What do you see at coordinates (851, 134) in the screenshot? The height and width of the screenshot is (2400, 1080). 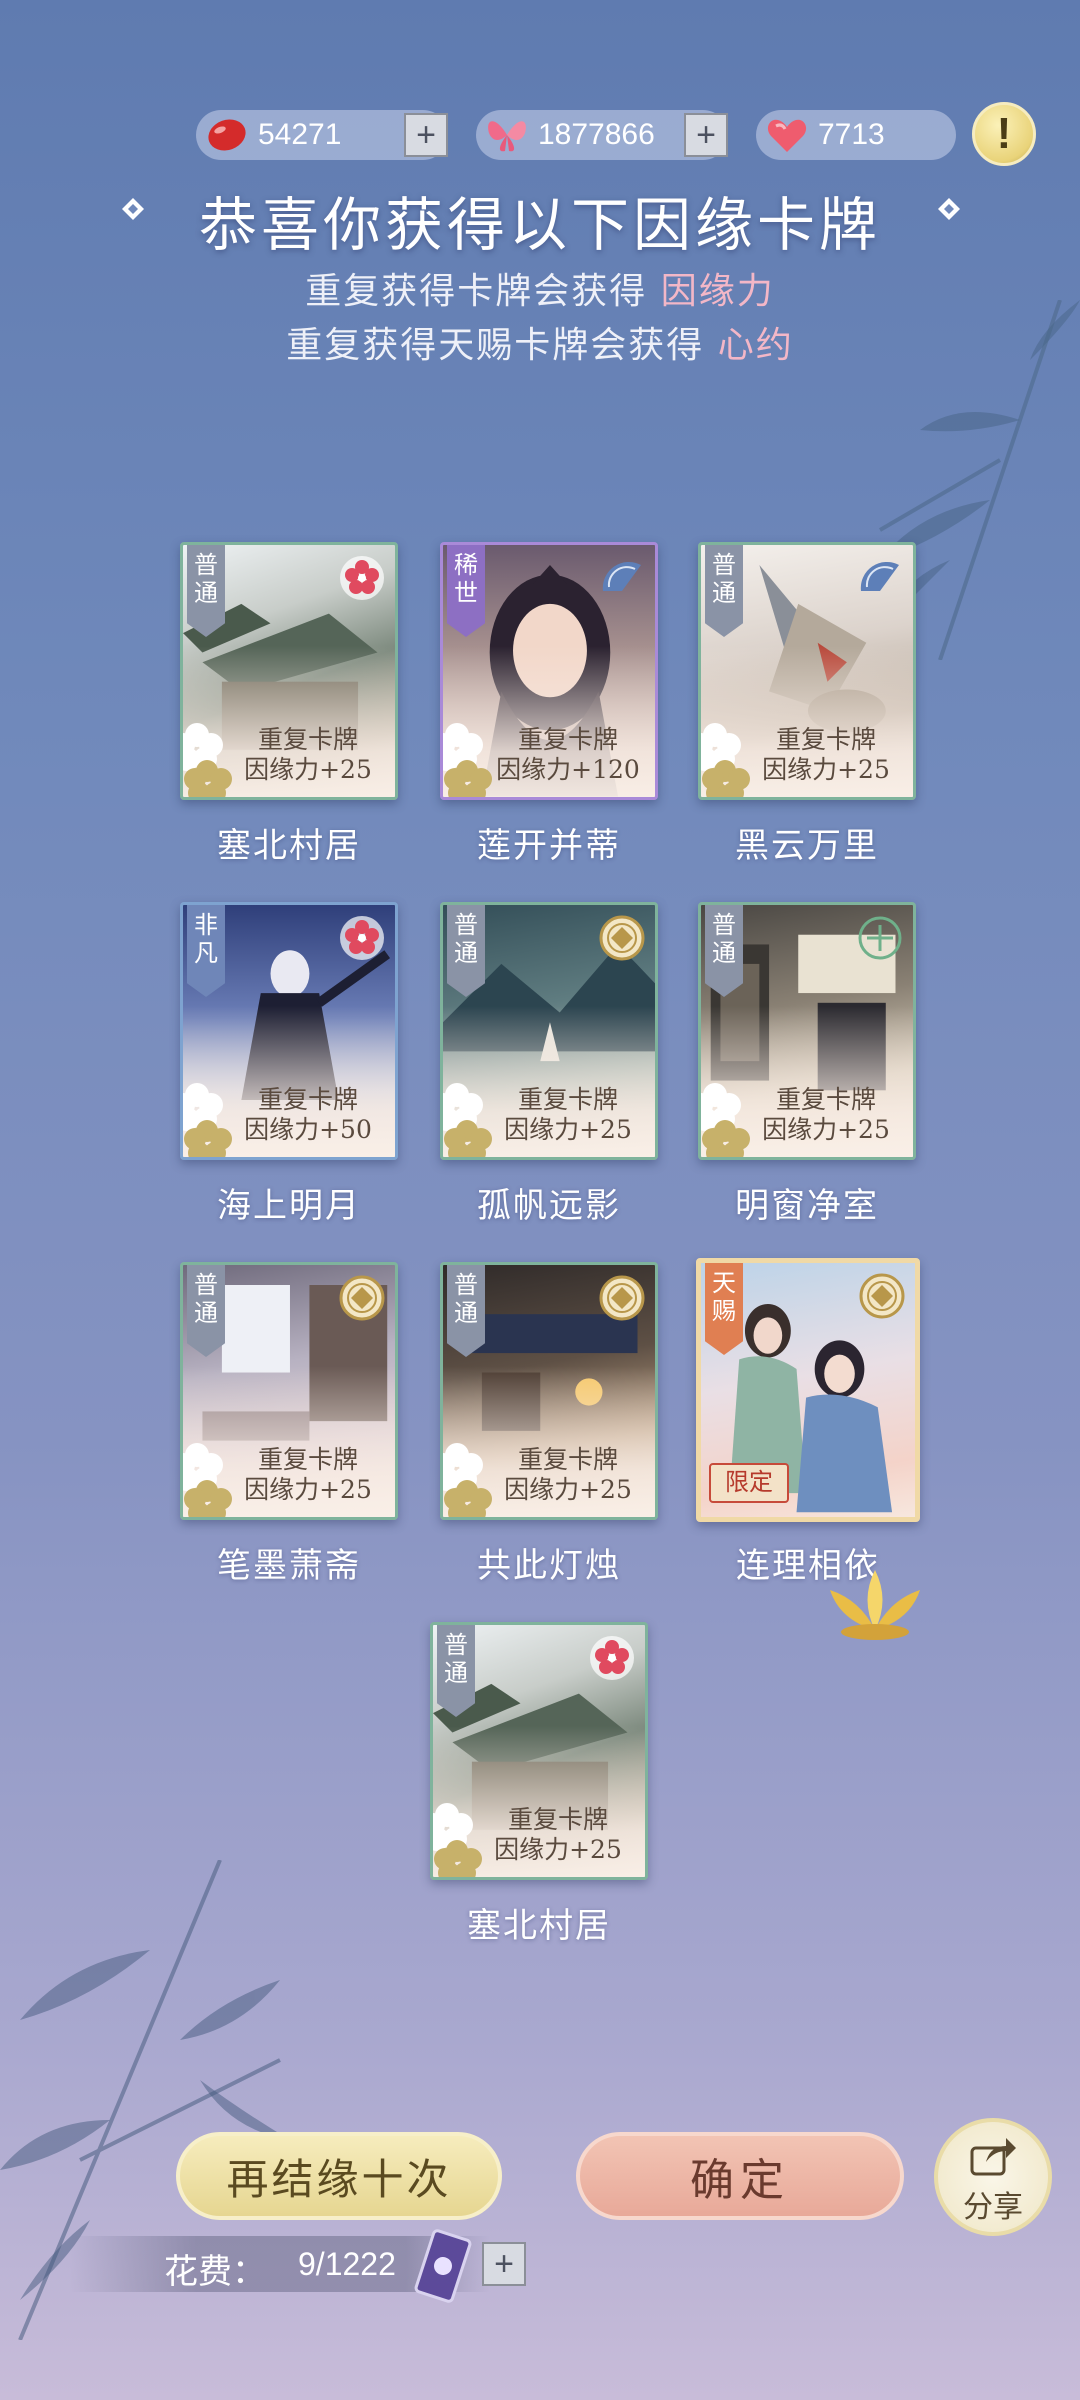 I see `heart-count: 7713` at bounding box center [851, 134].